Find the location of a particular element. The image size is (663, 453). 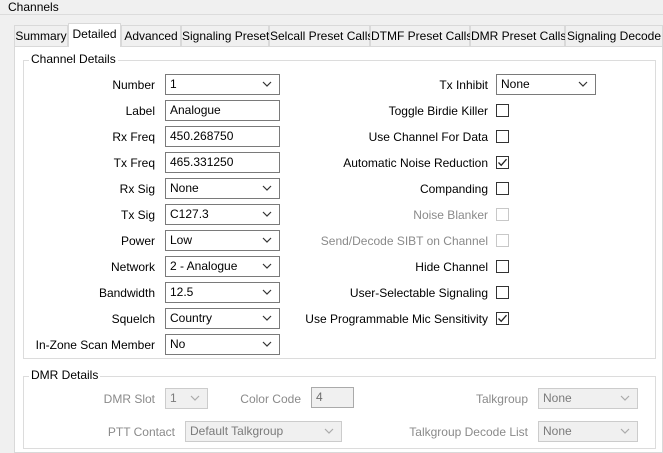

rx-sig-value: None is located at coordinates (184, 188).